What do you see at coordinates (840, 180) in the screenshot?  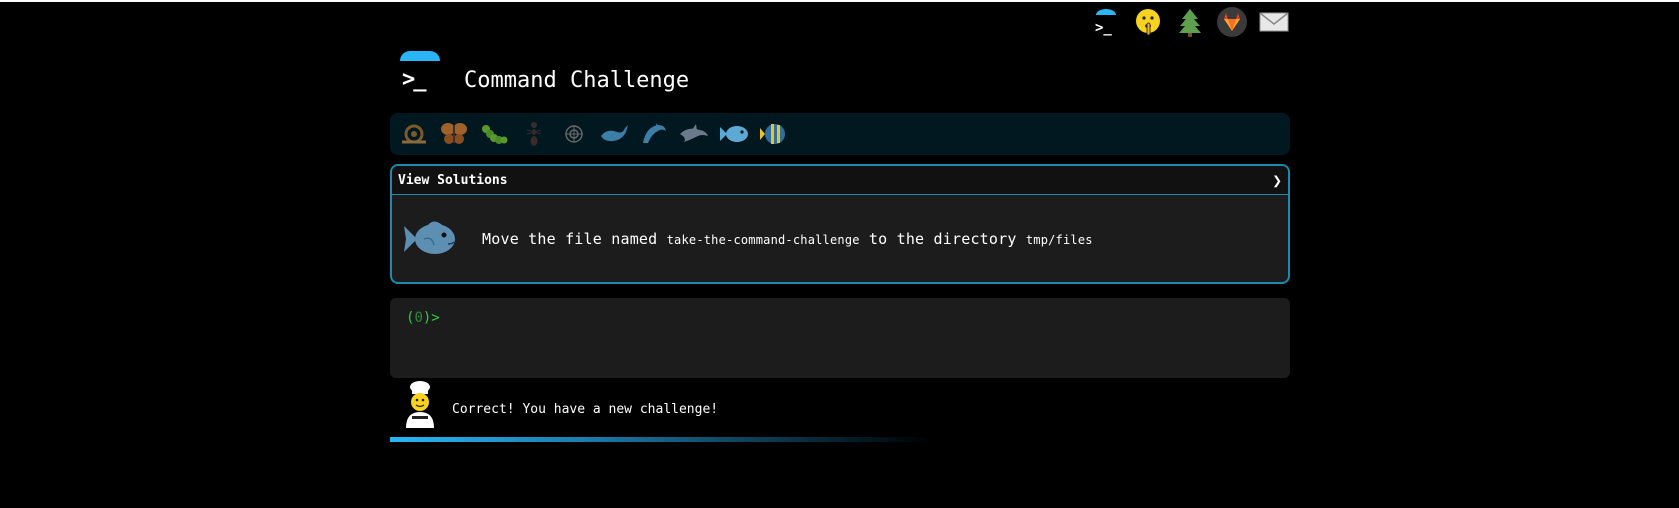 I see `view-solutions-toggle: View Solutions ❯` at bounding box center [840, 180].